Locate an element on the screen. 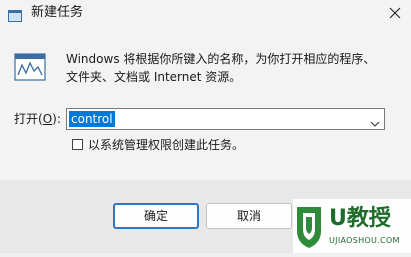 The height and width of the screenshot is (257, 411). close-button is located at coordinates (396, 13).